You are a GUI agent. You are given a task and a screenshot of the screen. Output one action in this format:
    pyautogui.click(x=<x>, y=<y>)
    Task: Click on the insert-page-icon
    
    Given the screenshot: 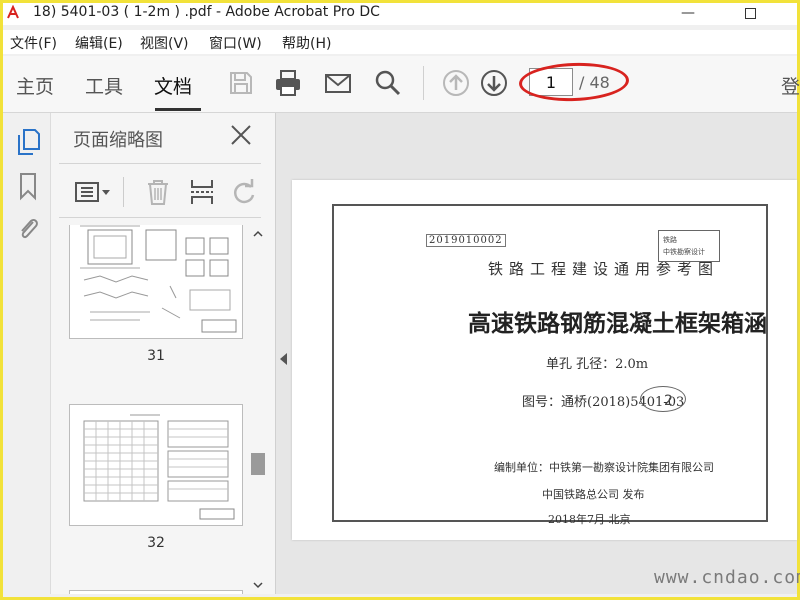 What is the action you would take?
    pyautogui.click(x=202, y=192)
    